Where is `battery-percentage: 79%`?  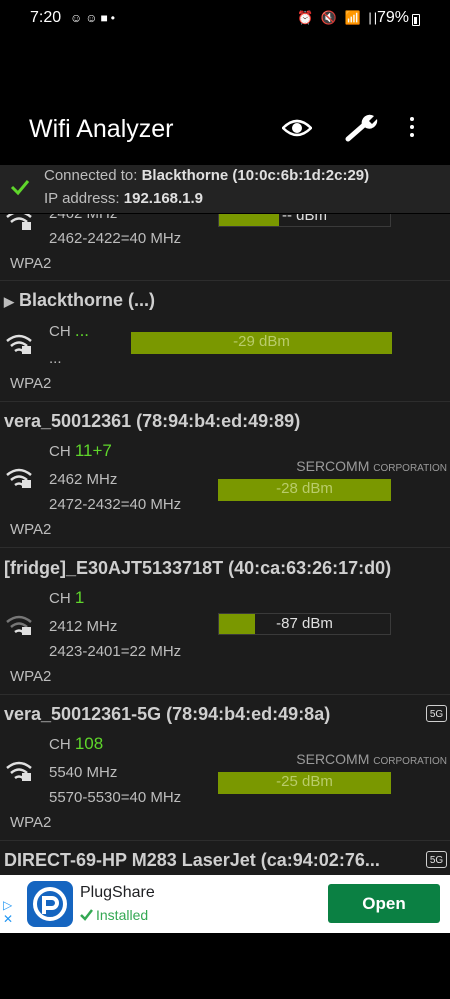
battery-percentage: 79% is located at coordinates (393, 17).